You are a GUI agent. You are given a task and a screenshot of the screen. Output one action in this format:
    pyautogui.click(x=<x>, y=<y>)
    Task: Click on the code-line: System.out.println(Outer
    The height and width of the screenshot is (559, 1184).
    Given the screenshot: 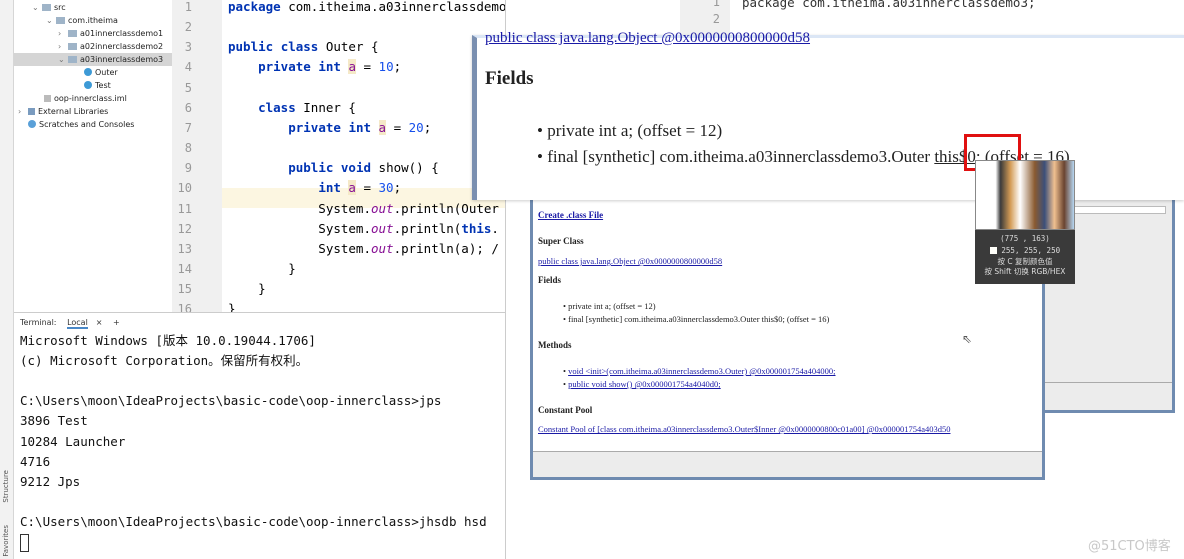 What is the action you would take?
    pyautogui.click(x=363, y=208)
    